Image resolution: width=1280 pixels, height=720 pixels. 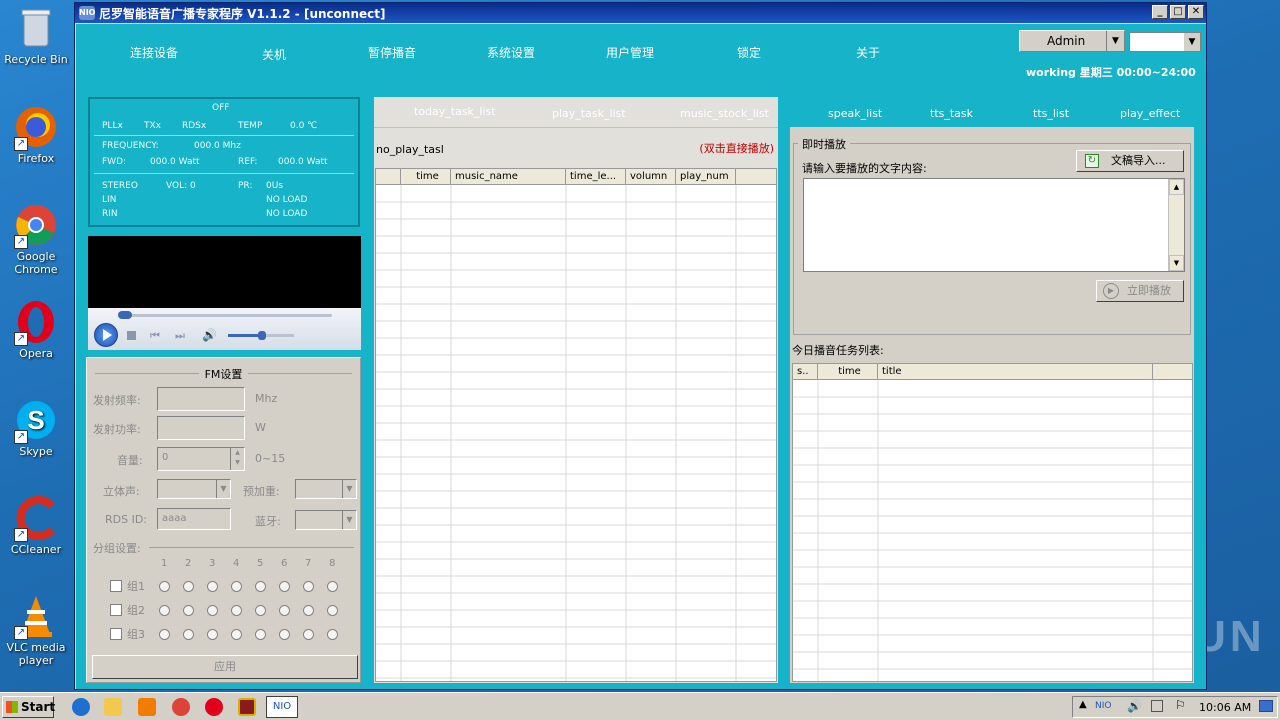 What do you see at coordinates (181, 707) in the screenshot?
I see `chrome-taskbar-icon` at bounding box center [181, 707].